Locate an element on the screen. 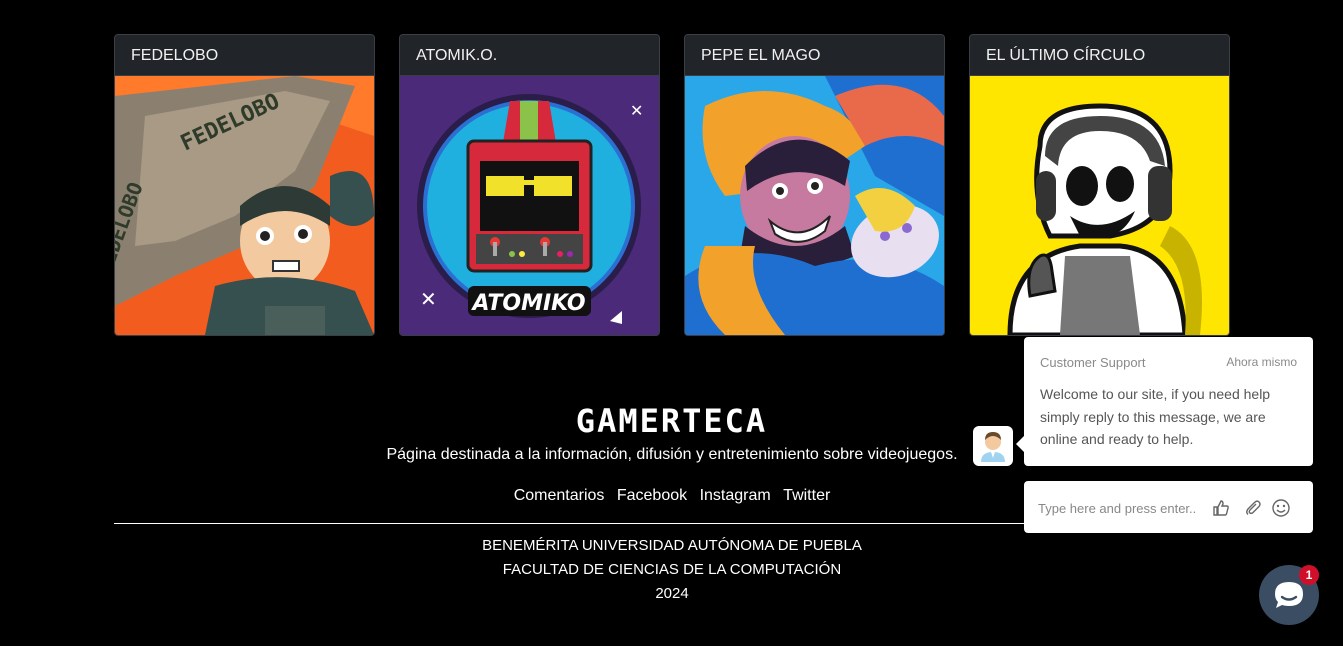  copyright-year: 2024 is located at coordinates (672, 593).